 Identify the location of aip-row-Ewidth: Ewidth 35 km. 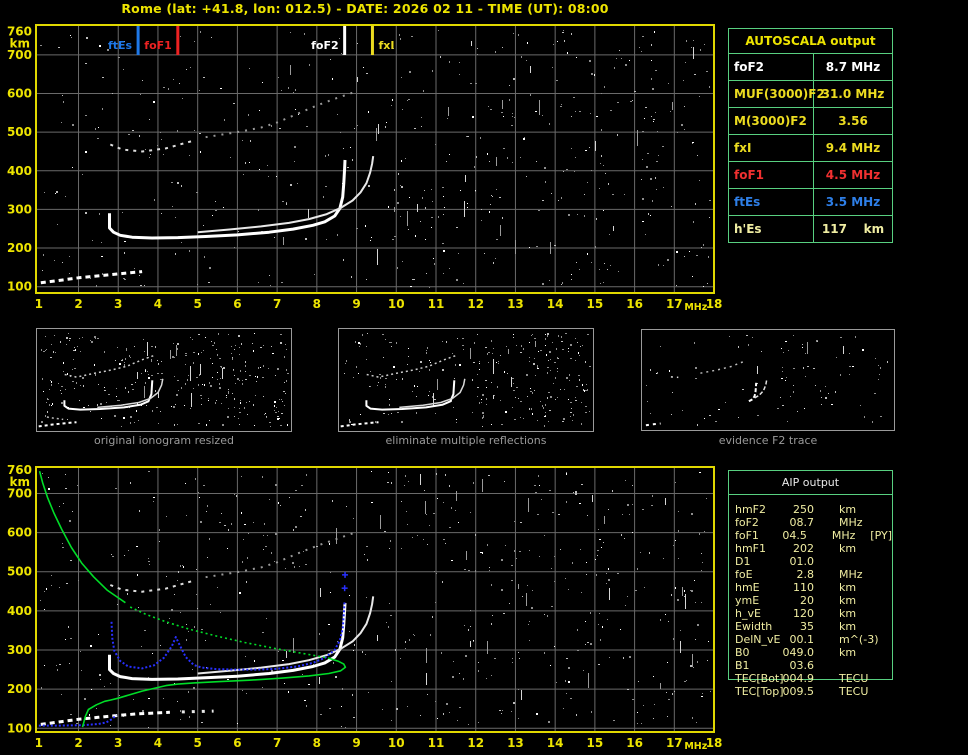
(810, 626).